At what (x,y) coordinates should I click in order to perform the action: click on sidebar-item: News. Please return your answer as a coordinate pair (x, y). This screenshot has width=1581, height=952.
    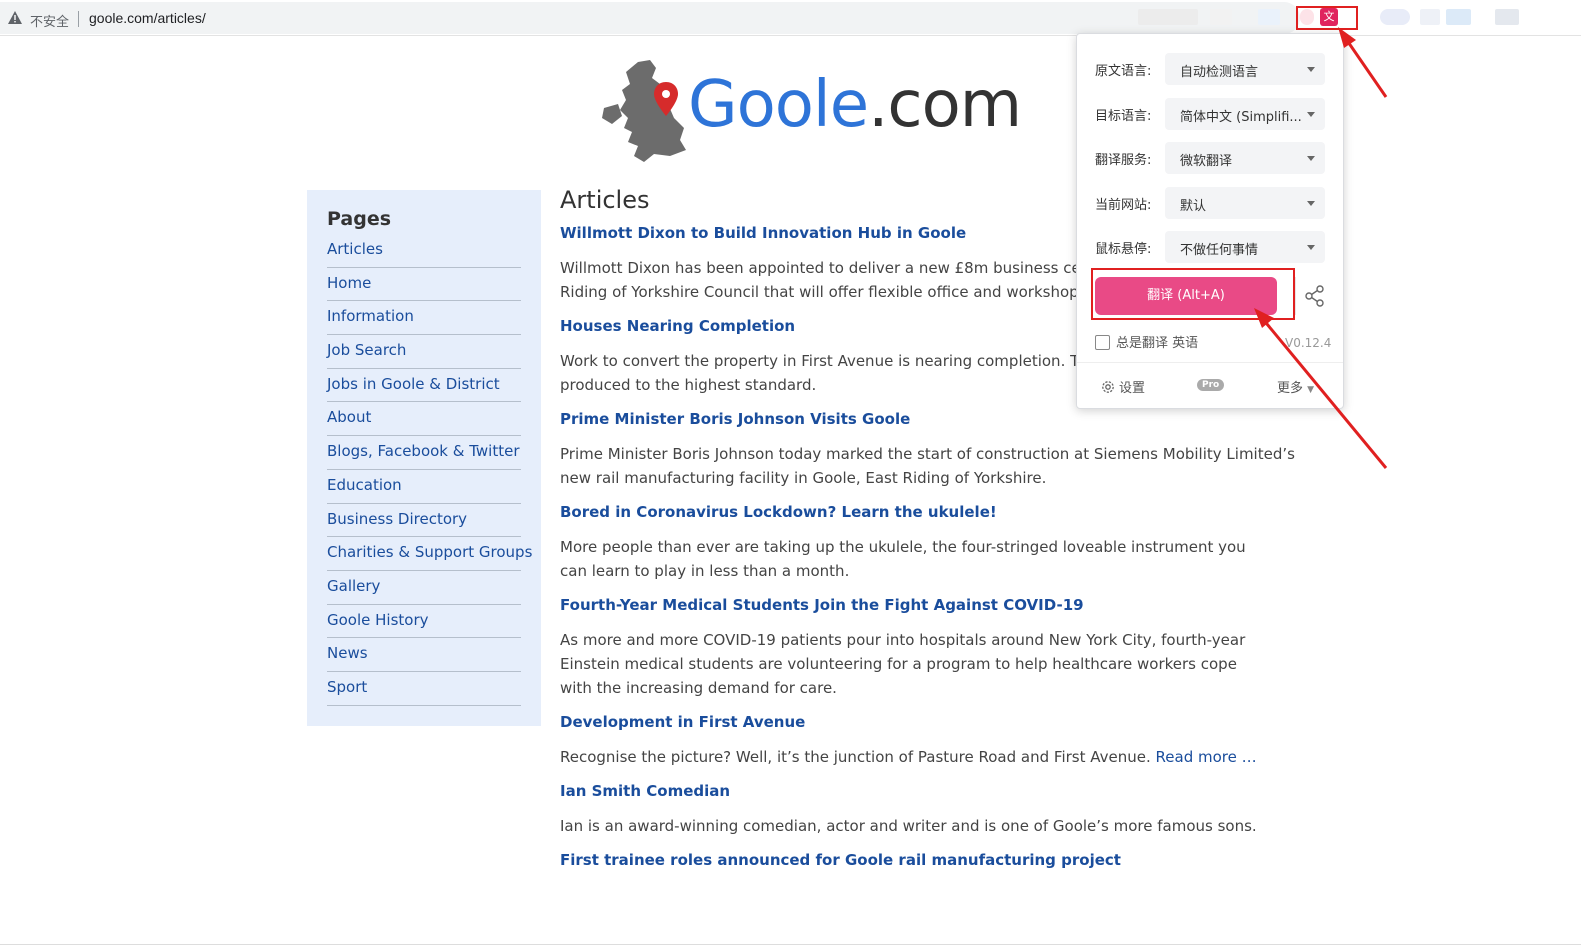
    Looking at the image, I should click on (424, 655).